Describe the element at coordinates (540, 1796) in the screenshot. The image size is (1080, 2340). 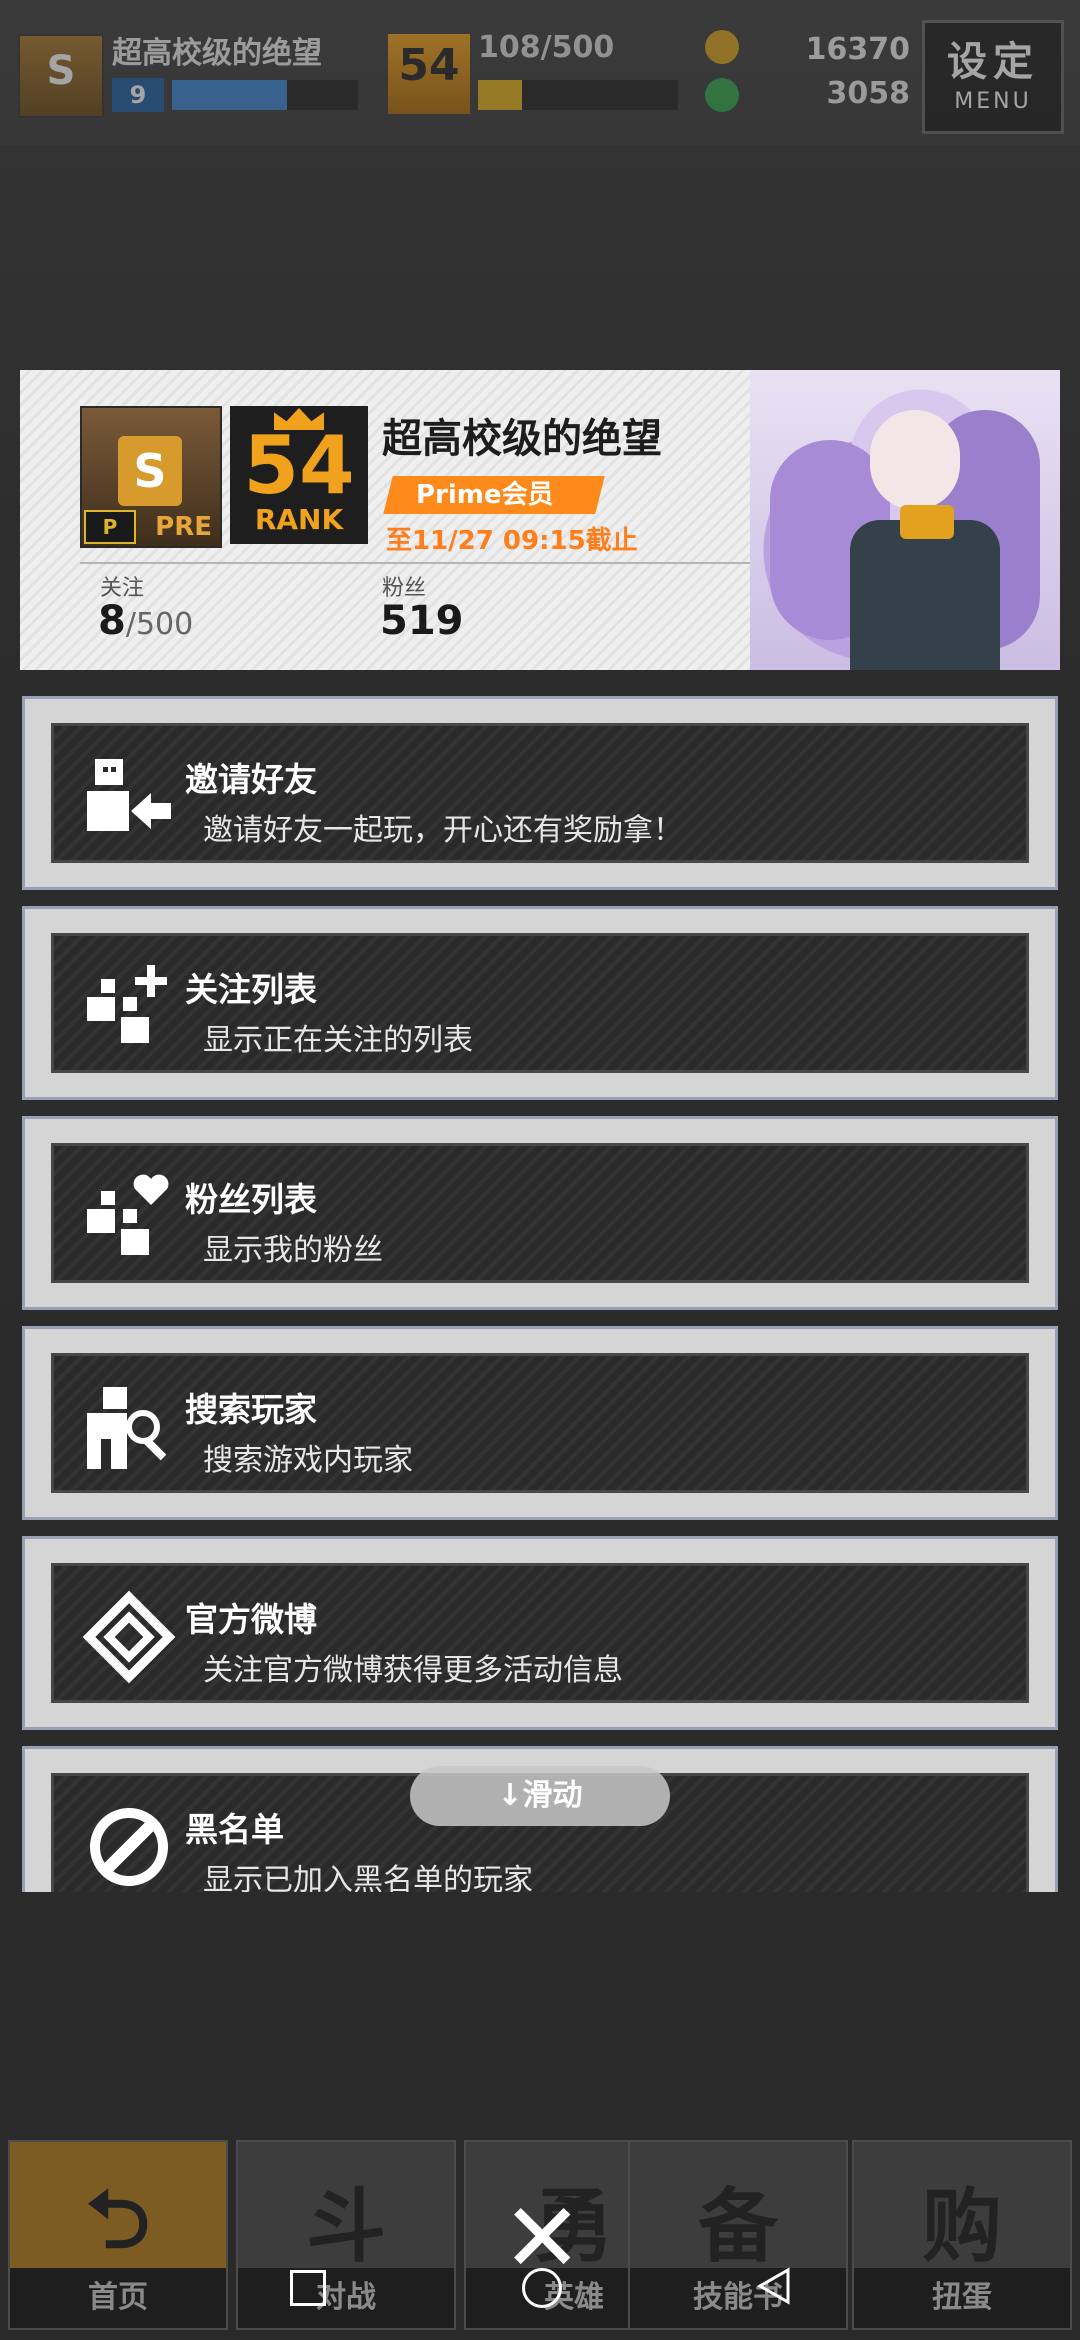
I see `scroll-hint: ↓滑动` at that location.